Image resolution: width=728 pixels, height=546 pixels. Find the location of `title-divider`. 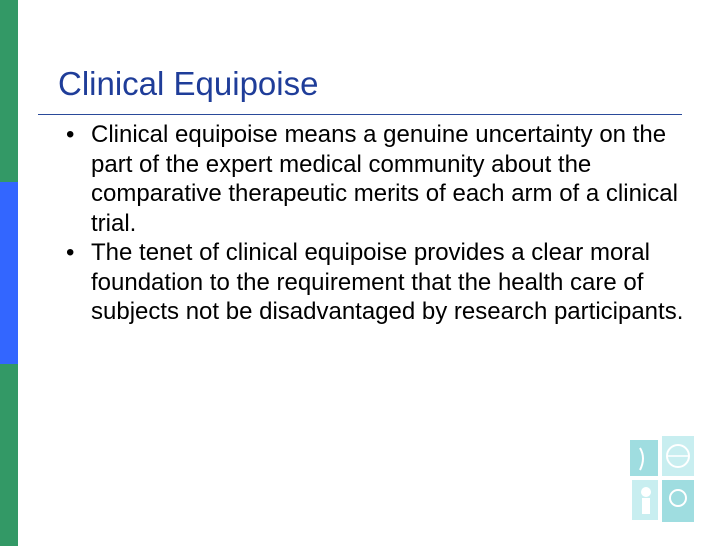

title-divider is located at coordinates (360, 114).